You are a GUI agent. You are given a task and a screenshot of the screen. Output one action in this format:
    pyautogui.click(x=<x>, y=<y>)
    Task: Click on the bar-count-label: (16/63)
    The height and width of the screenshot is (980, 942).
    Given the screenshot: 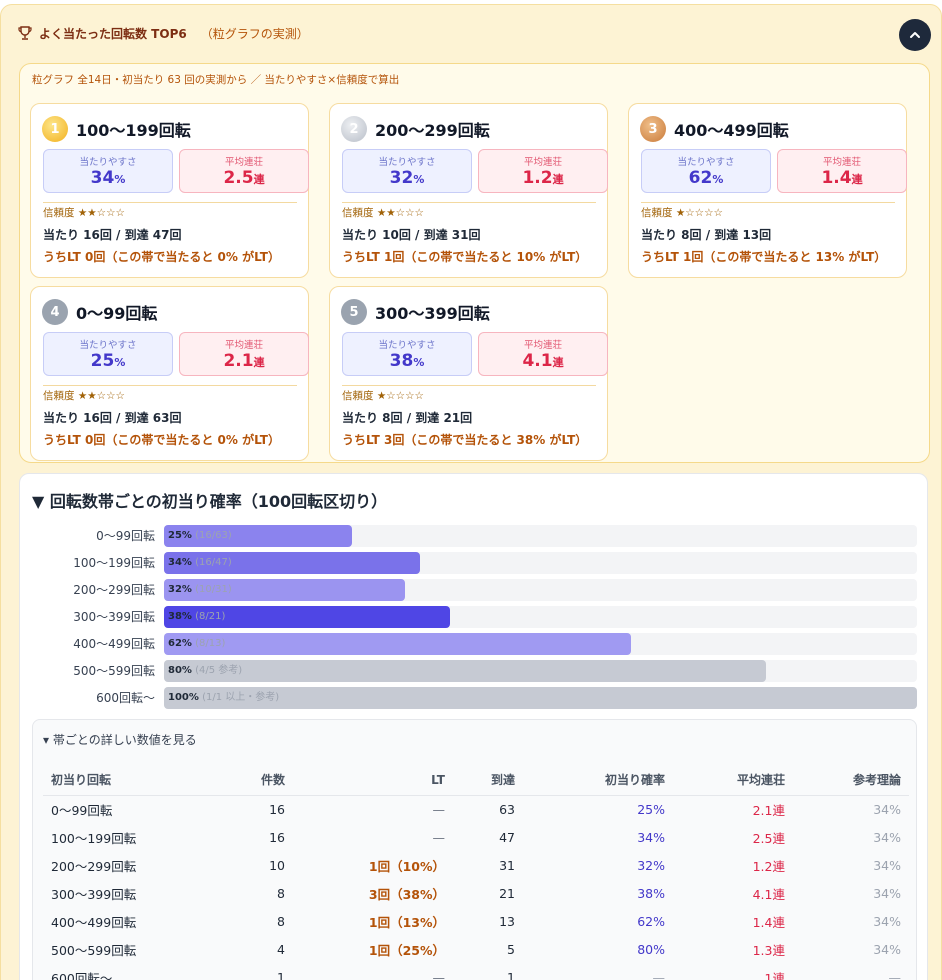 What is the action you would take?
    pyautogui.click(x=213, y=535)
    